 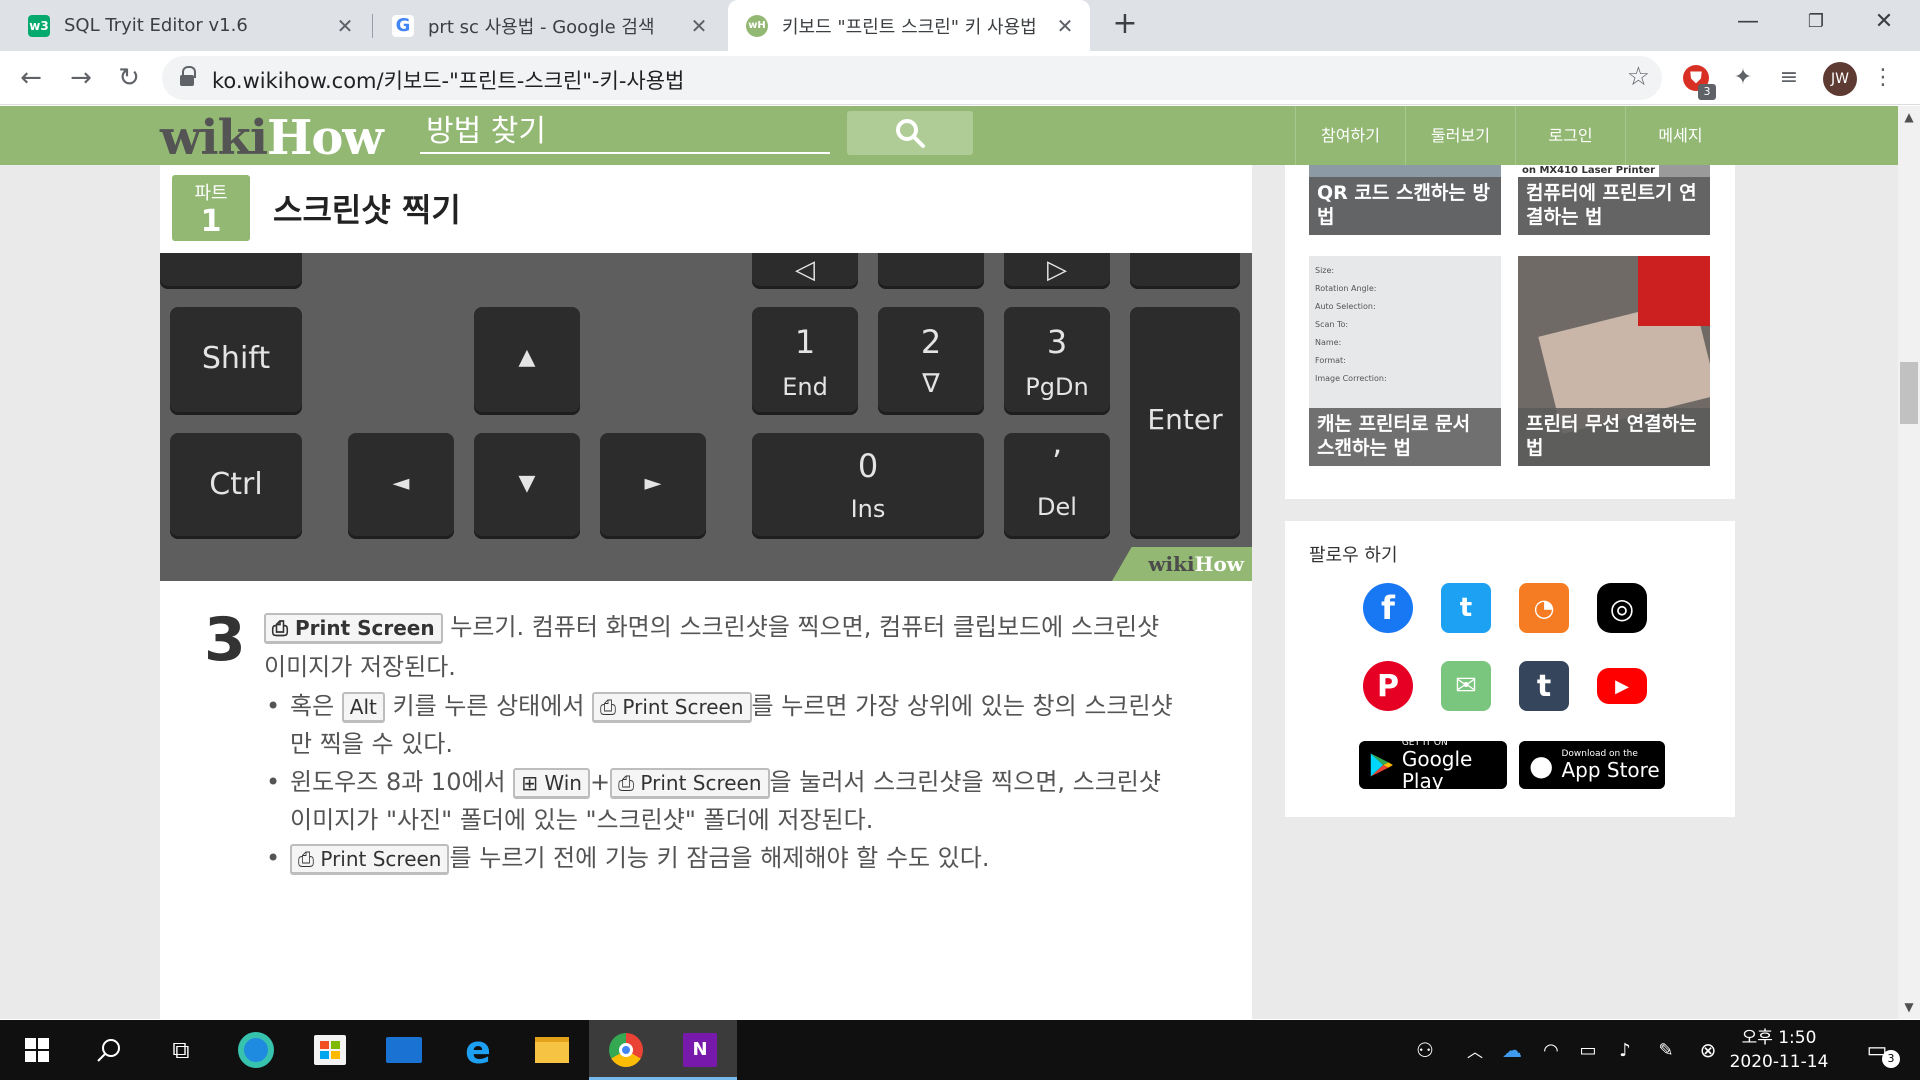 I want to click on edge-browser-icon, so click(x=256, y=1050).